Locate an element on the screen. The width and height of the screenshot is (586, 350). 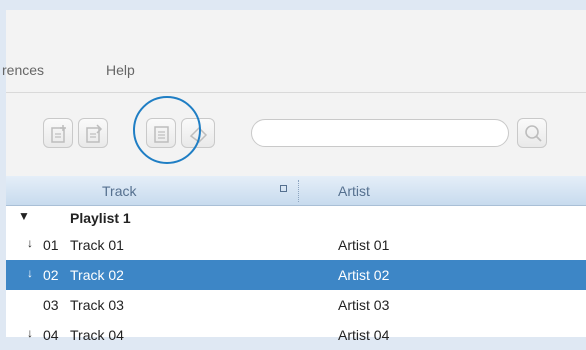
table-row: ↓ 04 Track 04 Artist 04 is located at coordinates (296, 335).